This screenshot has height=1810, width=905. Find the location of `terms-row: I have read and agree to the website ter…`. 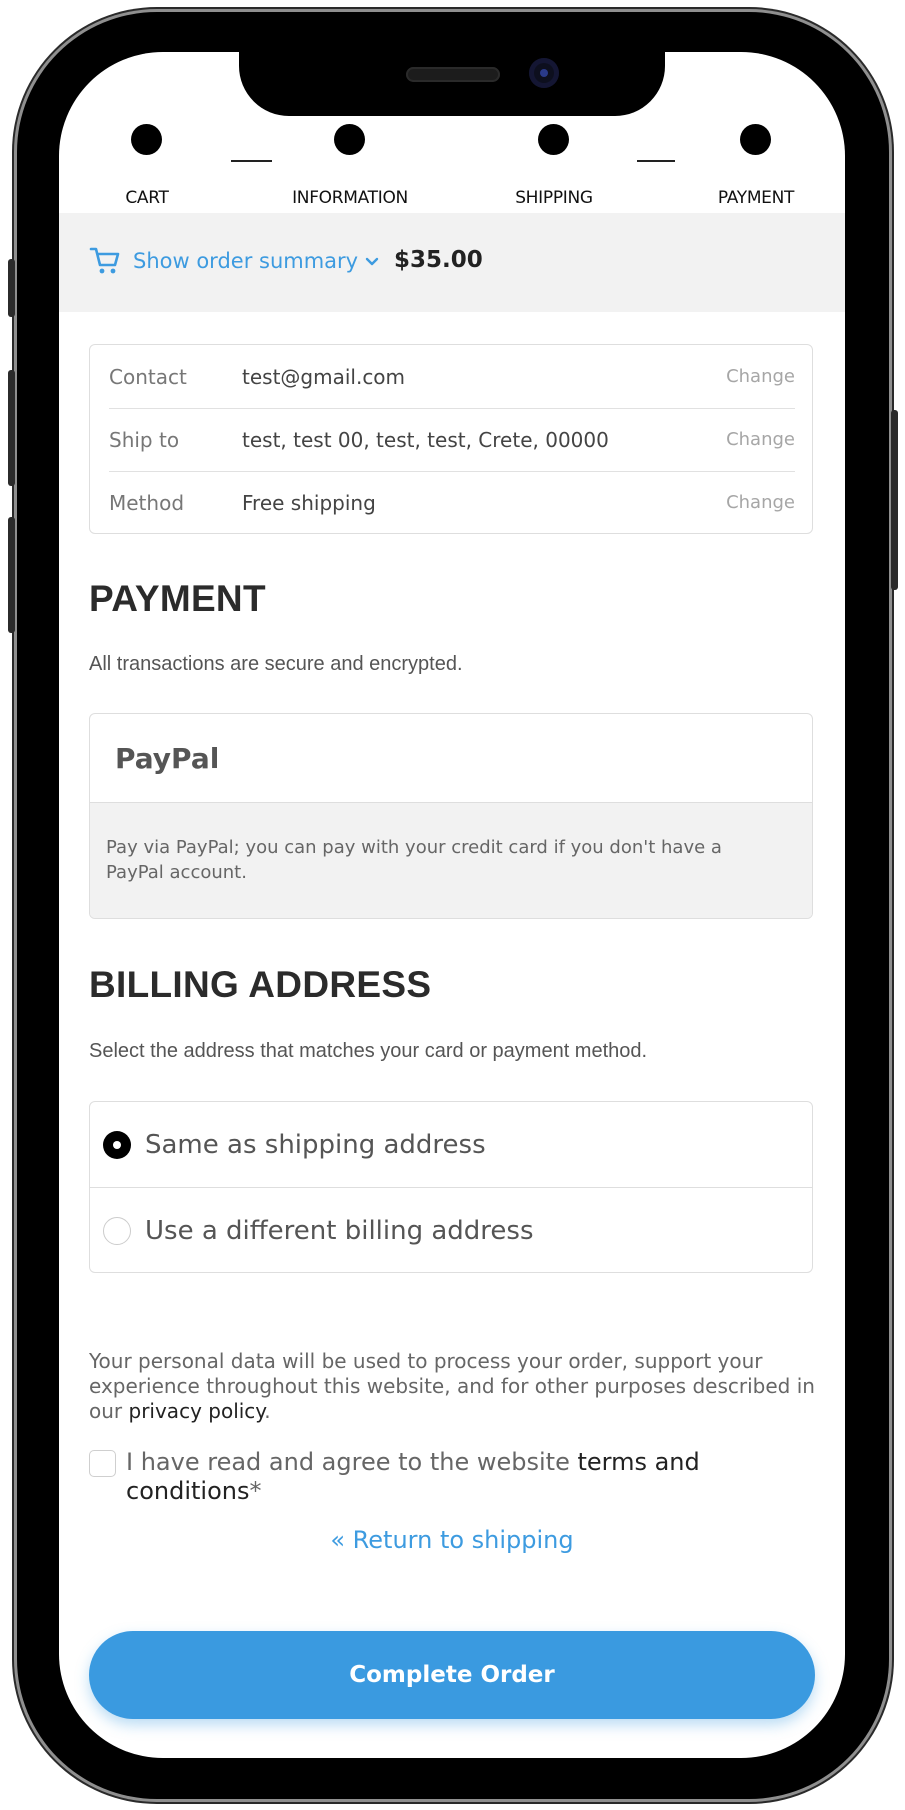

terms-row: I have read and agree to the website ter… is located at coordinates (452, 1477).